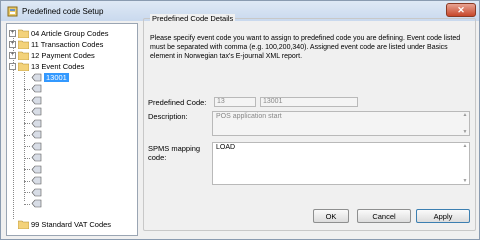 This screenshot has width=480, height=240. Describe the element at coordinates (157, 157) in the screenshot. I see `spms-mapping-label-line2: code:` at that location.